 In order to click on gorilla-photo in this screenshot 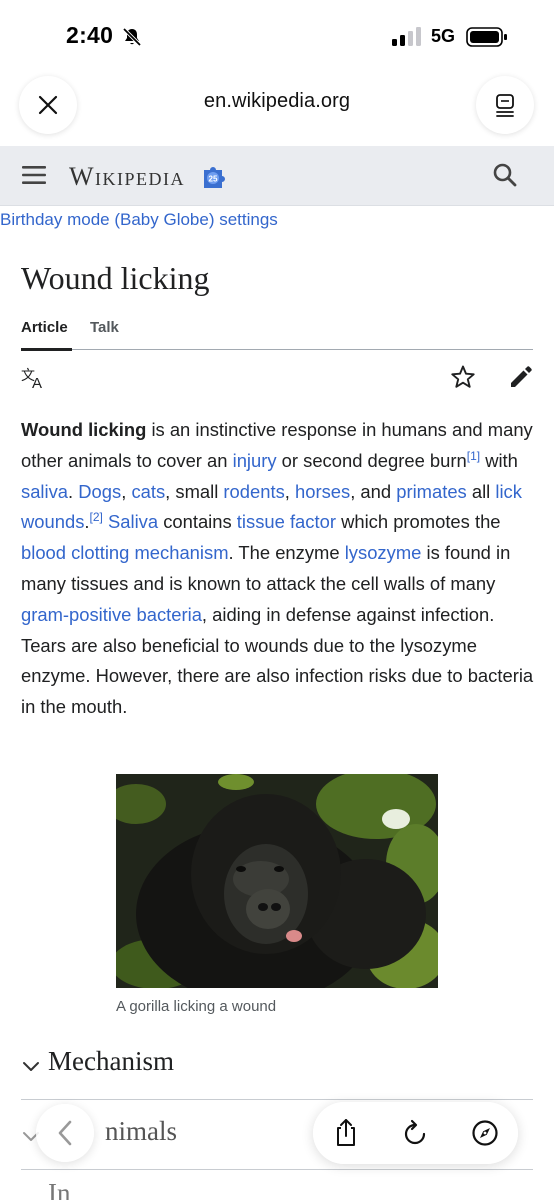, I will do `click(277, 881)`.